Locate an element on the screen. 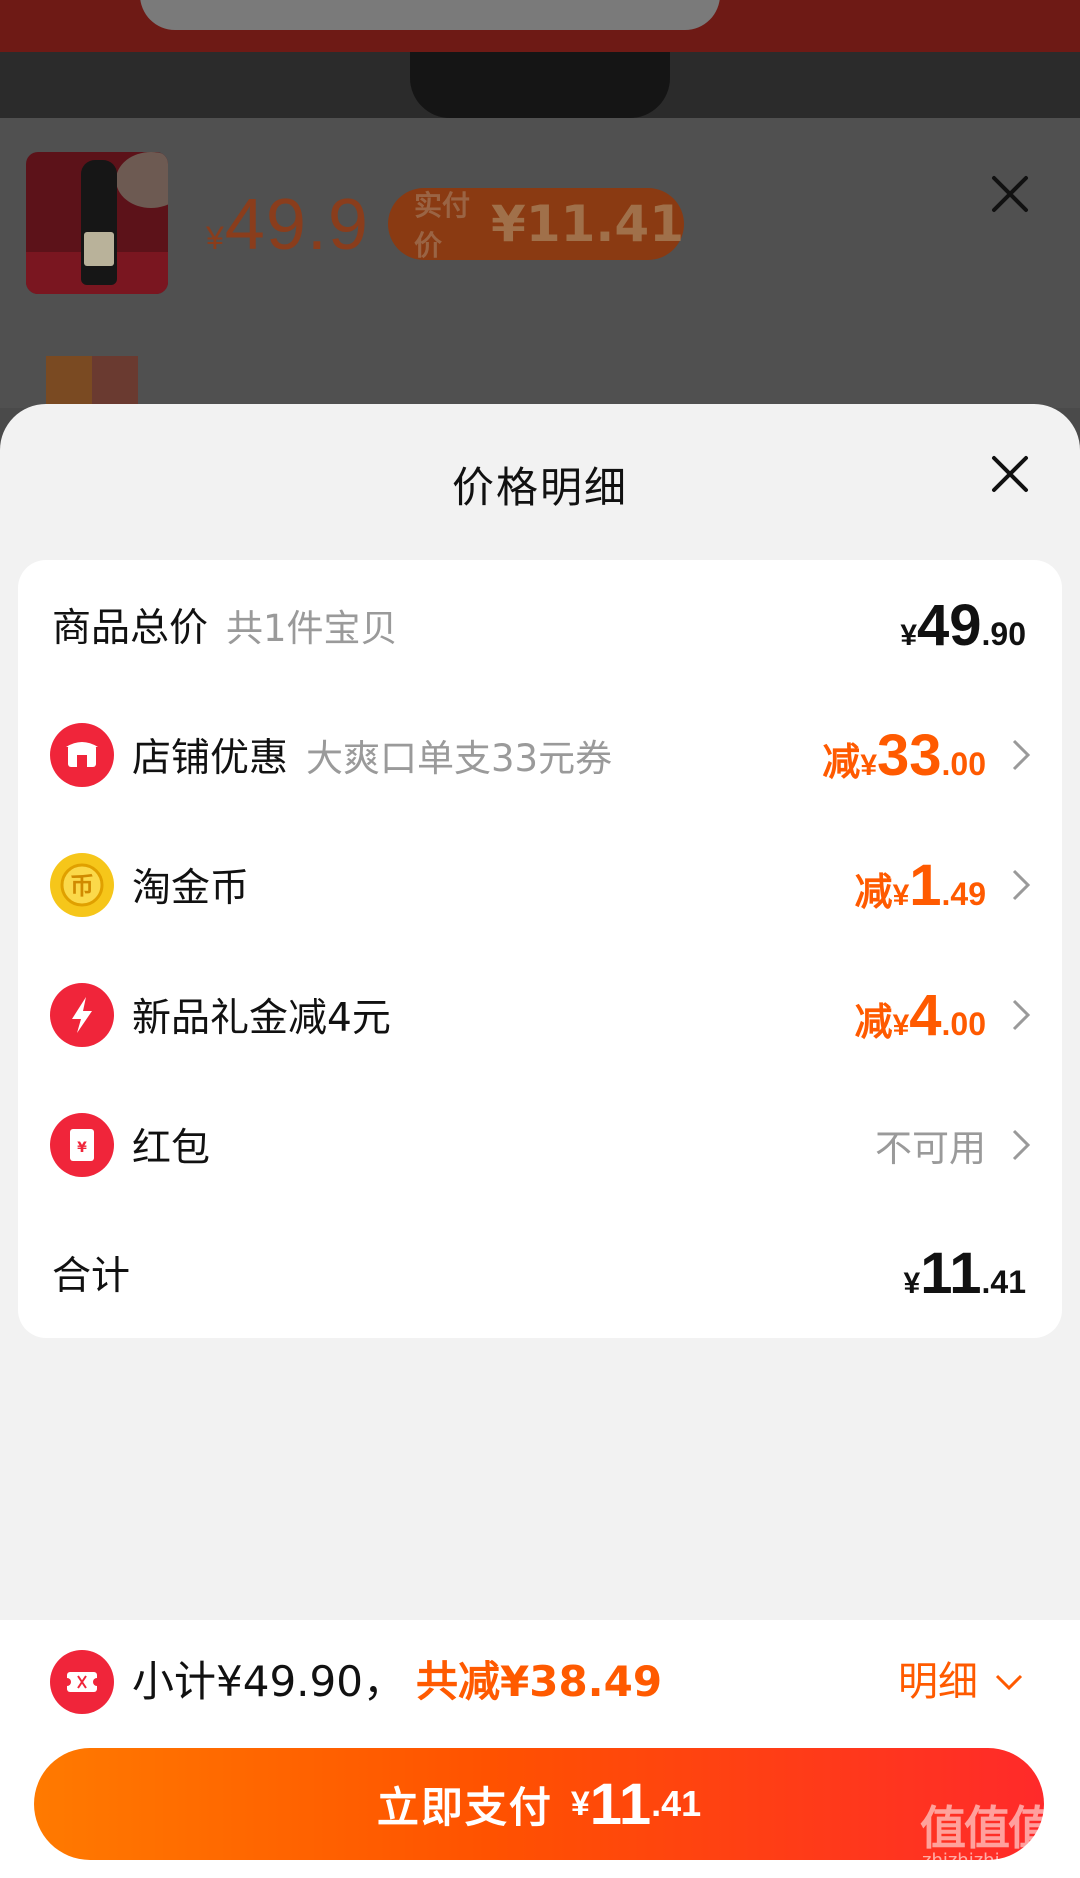 Image resolution: width=1080 pixels, height=1878 pixels. red-packet-row: ¥ 红包 不可用 is located at coordinates (540, 1145).